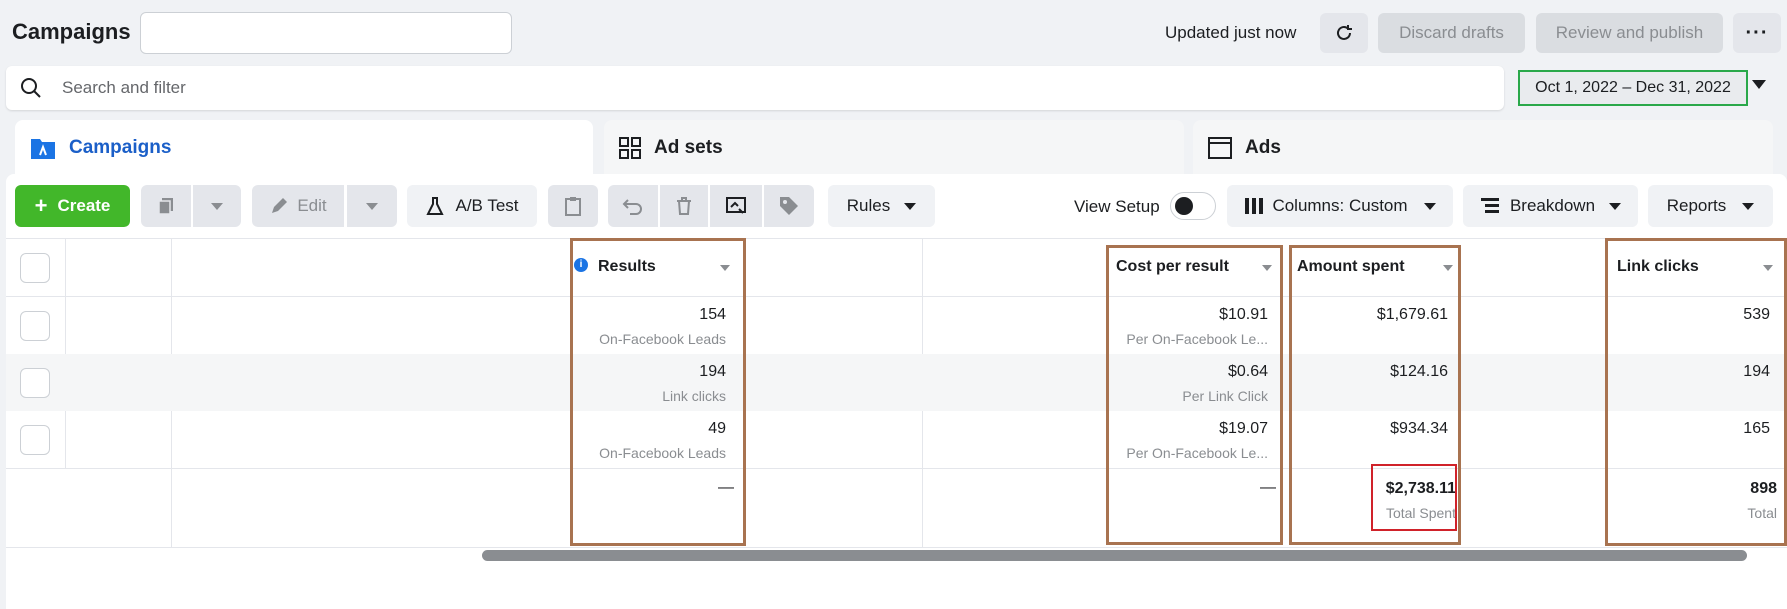 The height and width of the screenshot is (609, 1787). I want to click on trash-icon, so click(684, 206).